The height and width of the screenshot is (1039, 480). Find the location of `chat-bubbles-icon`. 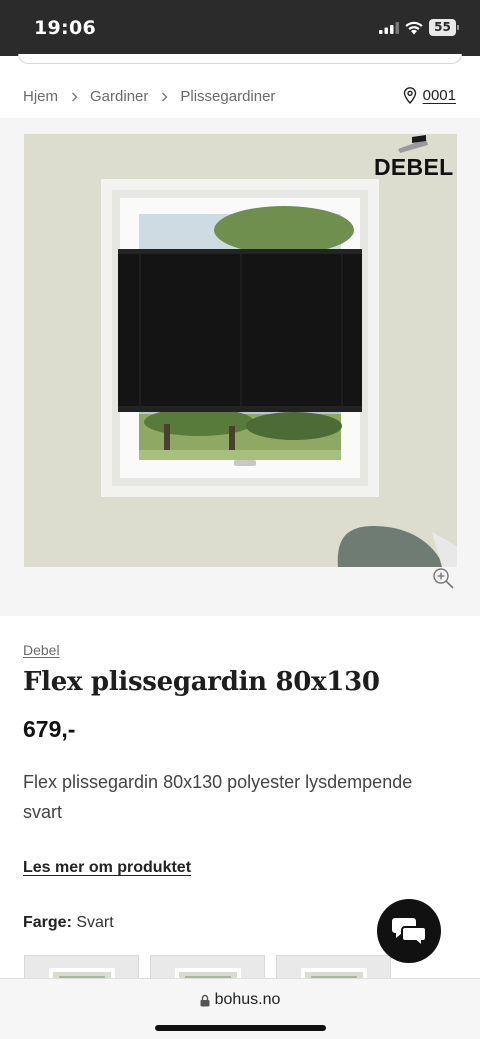

chat-bubbles-icon is located at coordinates (409, 932).